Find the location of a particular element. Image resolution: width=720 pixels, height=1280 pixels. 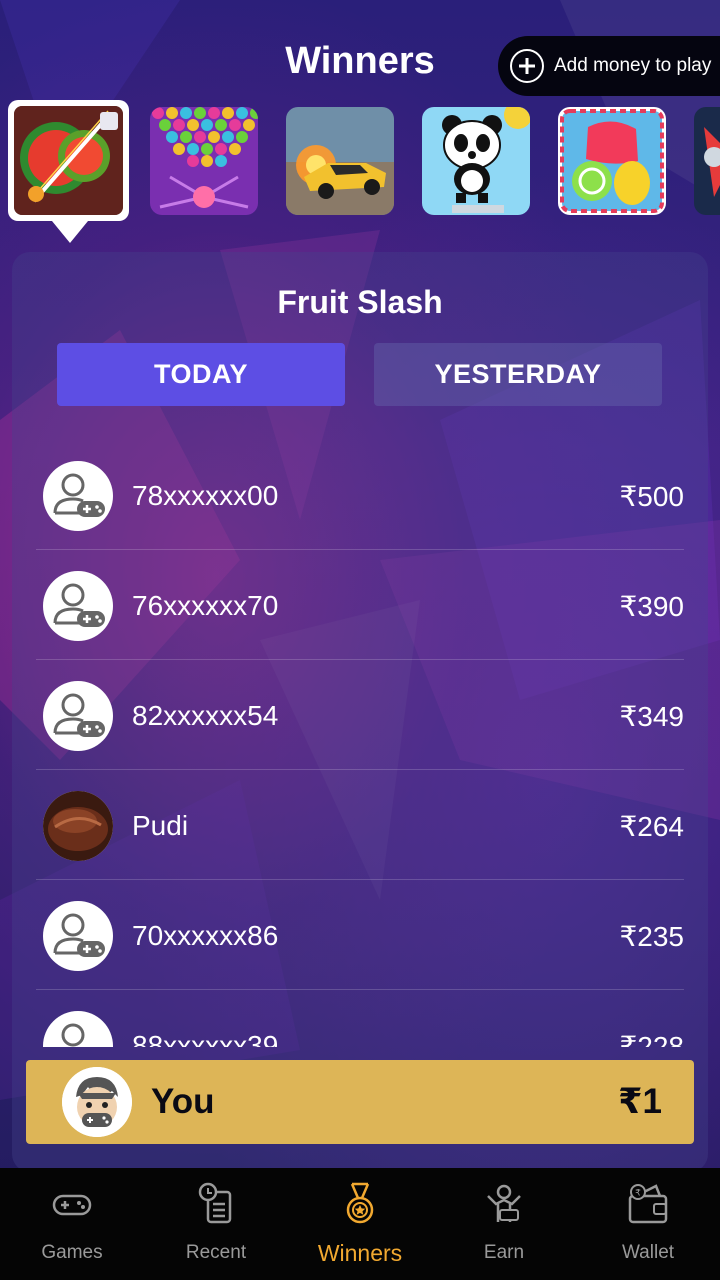

wallet-icon: ₹ is located at coordinates (648, 1204).